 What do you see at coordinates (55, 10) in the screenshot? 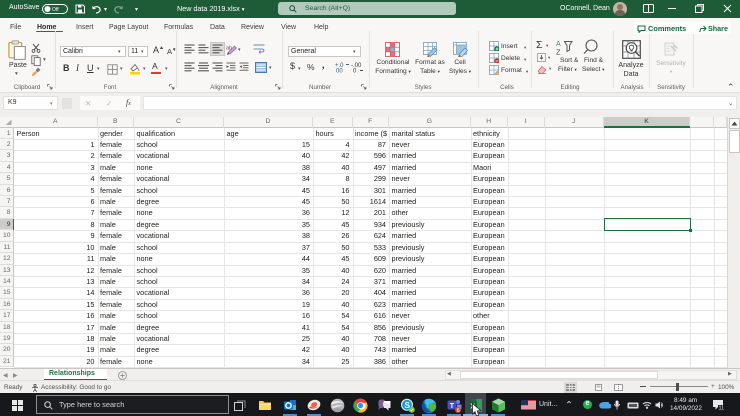
I see `svg-text: Off` at bounding box center [55, 10].